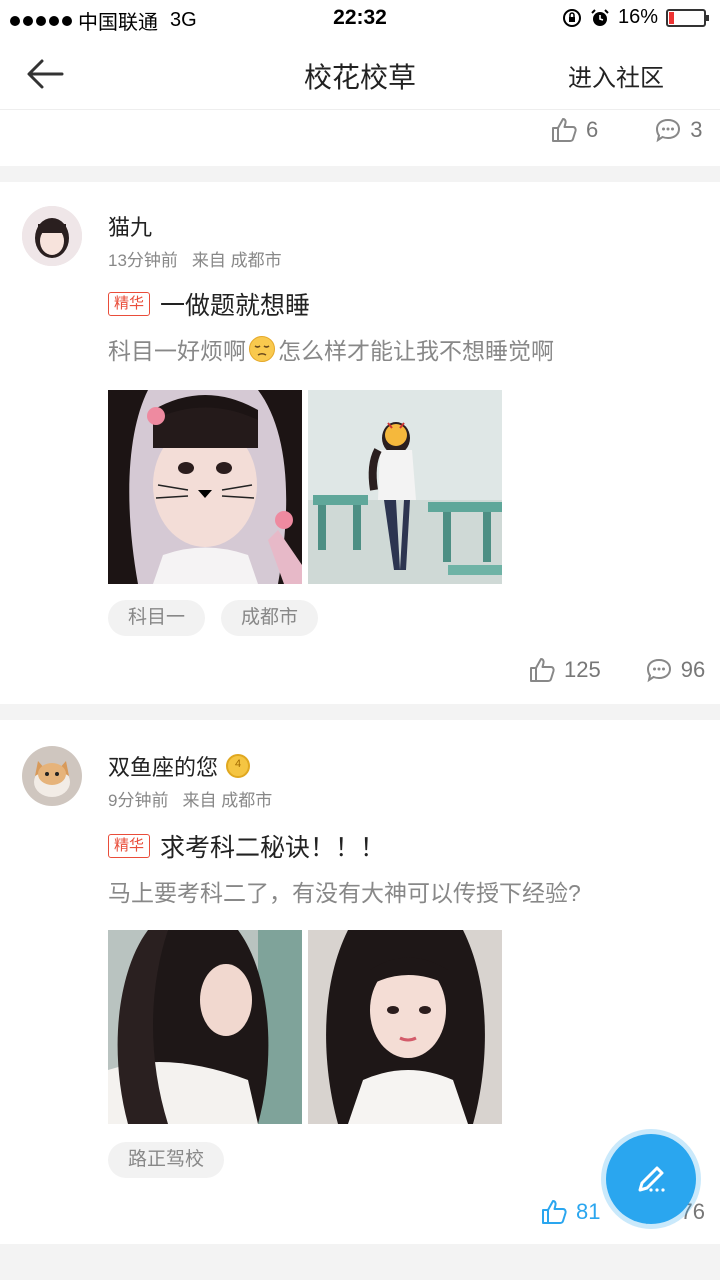 Image resolution: width=720 pixels, height=1280 pixels. Describe the element at coordinates (213, 618) in the screenshot. I see `post-tags: 科目一 成都市` at that location.